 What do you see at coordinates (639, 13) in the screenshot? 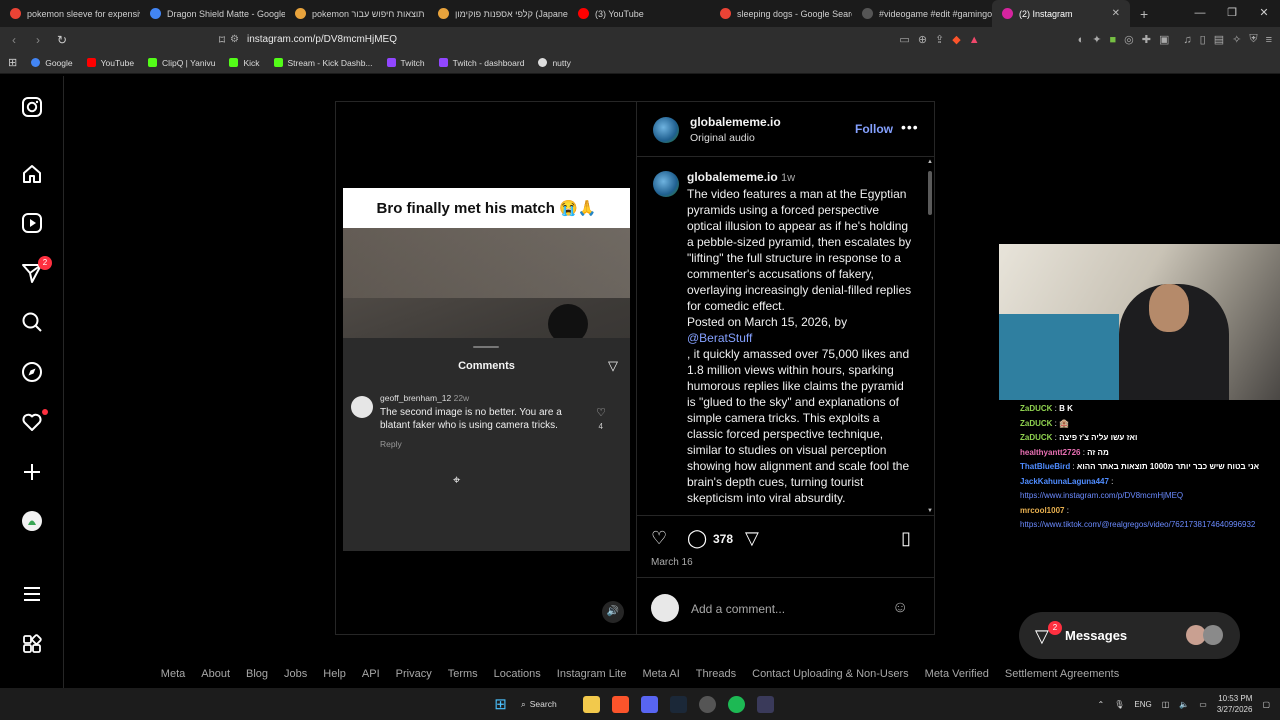
I see `tab-youtube: (3) YouTube` at bounding box center [639, 13].